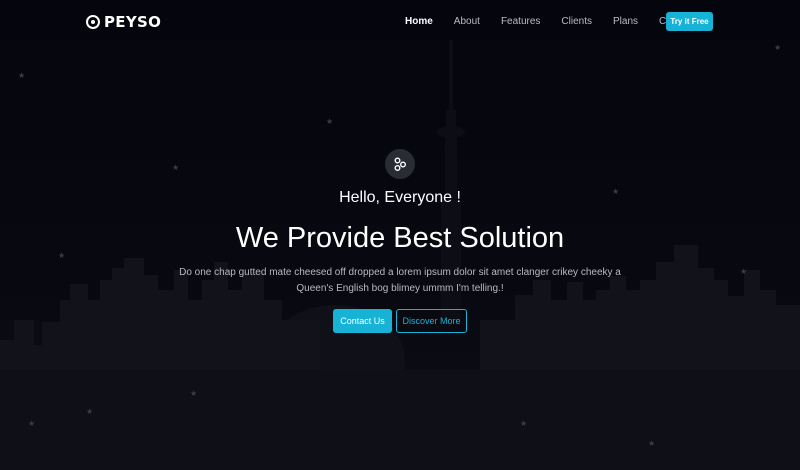 This screenshot has height=470, width=800. What do you see at coordinates (400, 197) in the screenshot?
I see `hero-greeting: Hello, Everyone !` at bounding box center [400, 197].